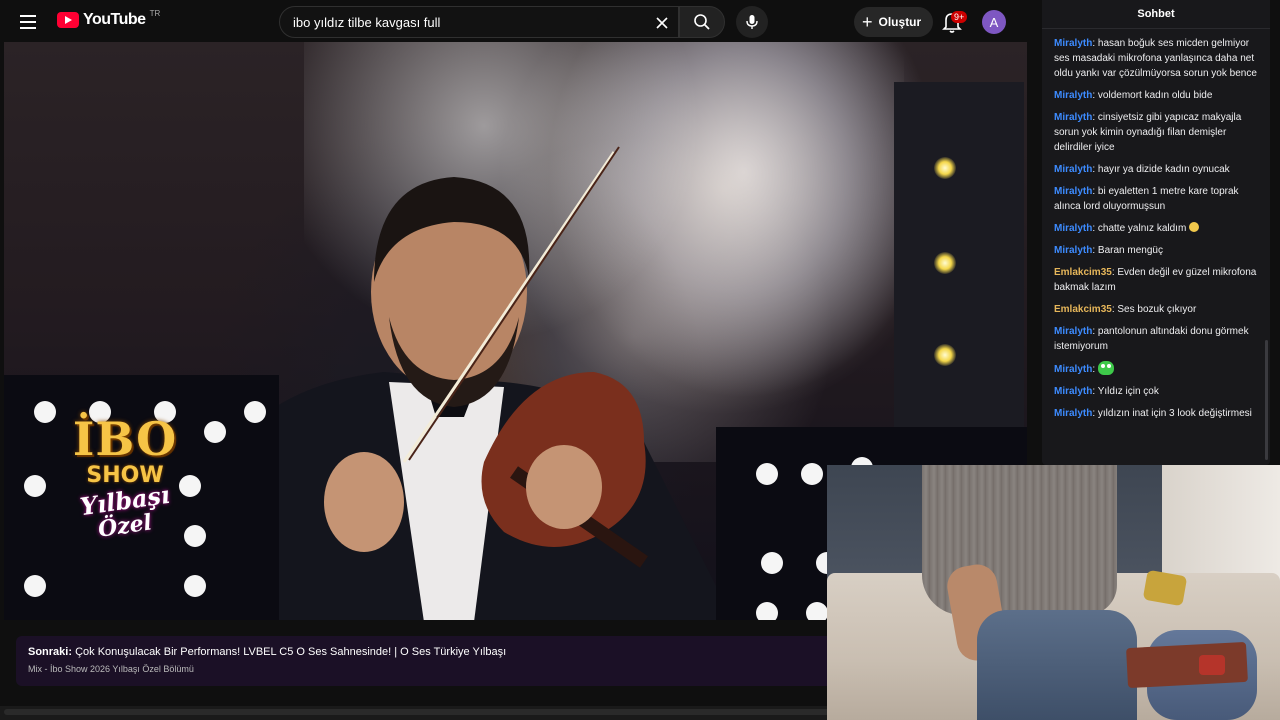 This screenshot has height=720, width=1280. What do you see at coordinates (900, 22) in the screenshot?
I see `create-label: Oluştur` at bounding box center [900, 22].